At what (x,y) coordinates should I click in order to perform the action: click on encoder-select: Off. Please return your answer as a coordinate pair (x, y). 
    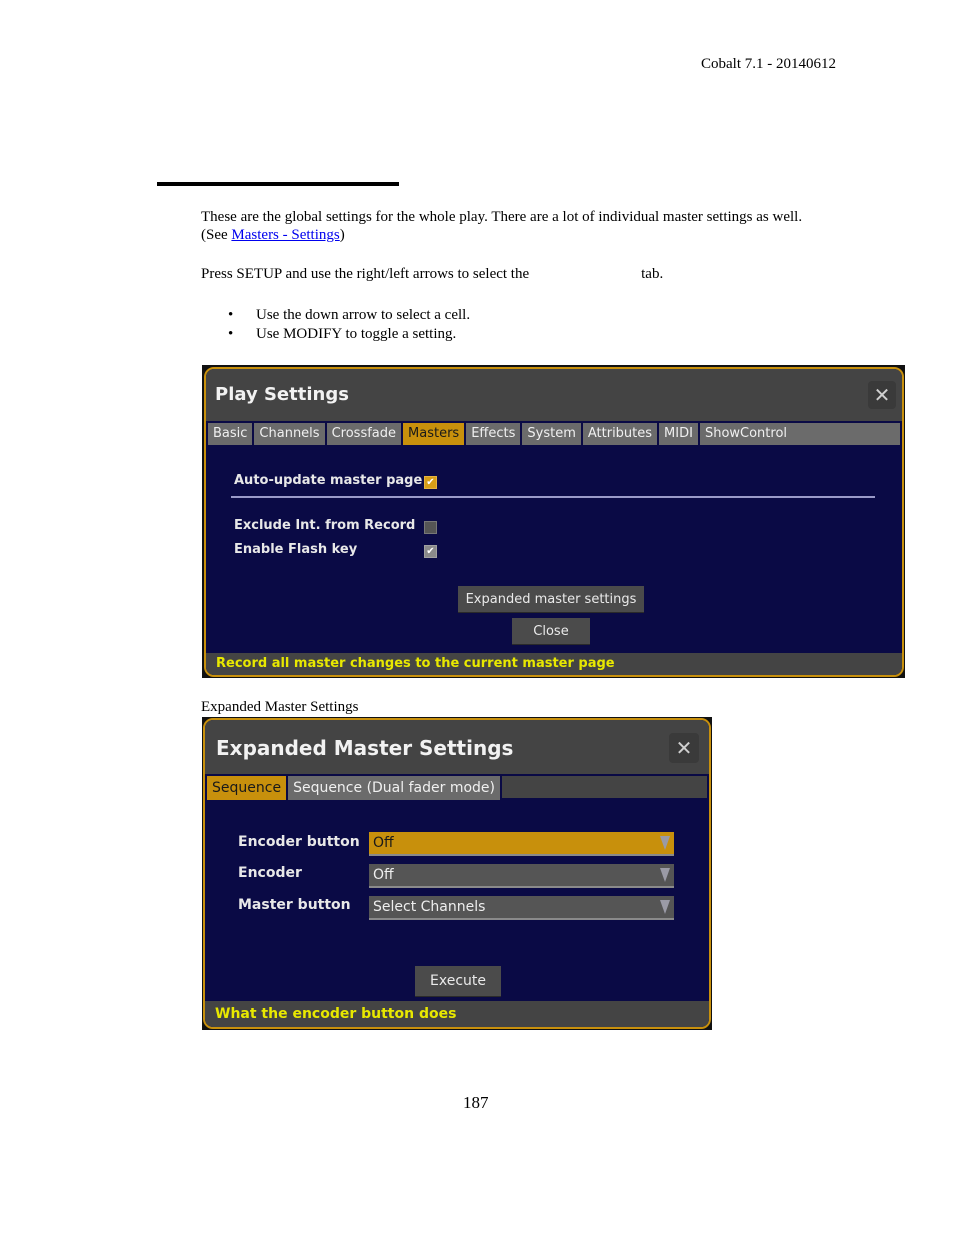
    Looking at the image, I should click on (521, 876).